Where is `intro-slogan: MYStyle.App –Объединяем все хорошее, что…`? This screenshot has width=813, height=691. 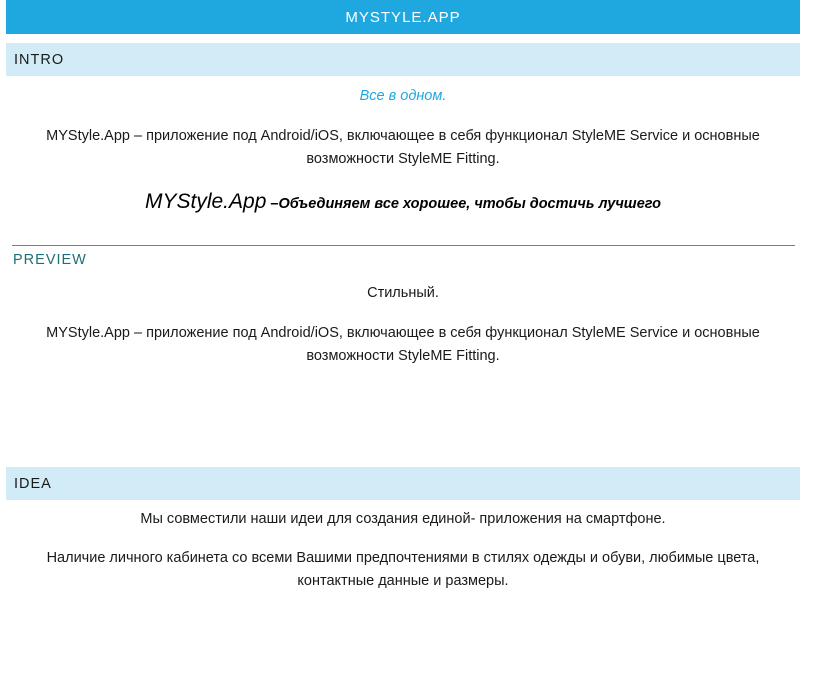 intro-slogan: MYStyle.App –Объединяем все хорошее, что… is located at coordinates (403, 202).